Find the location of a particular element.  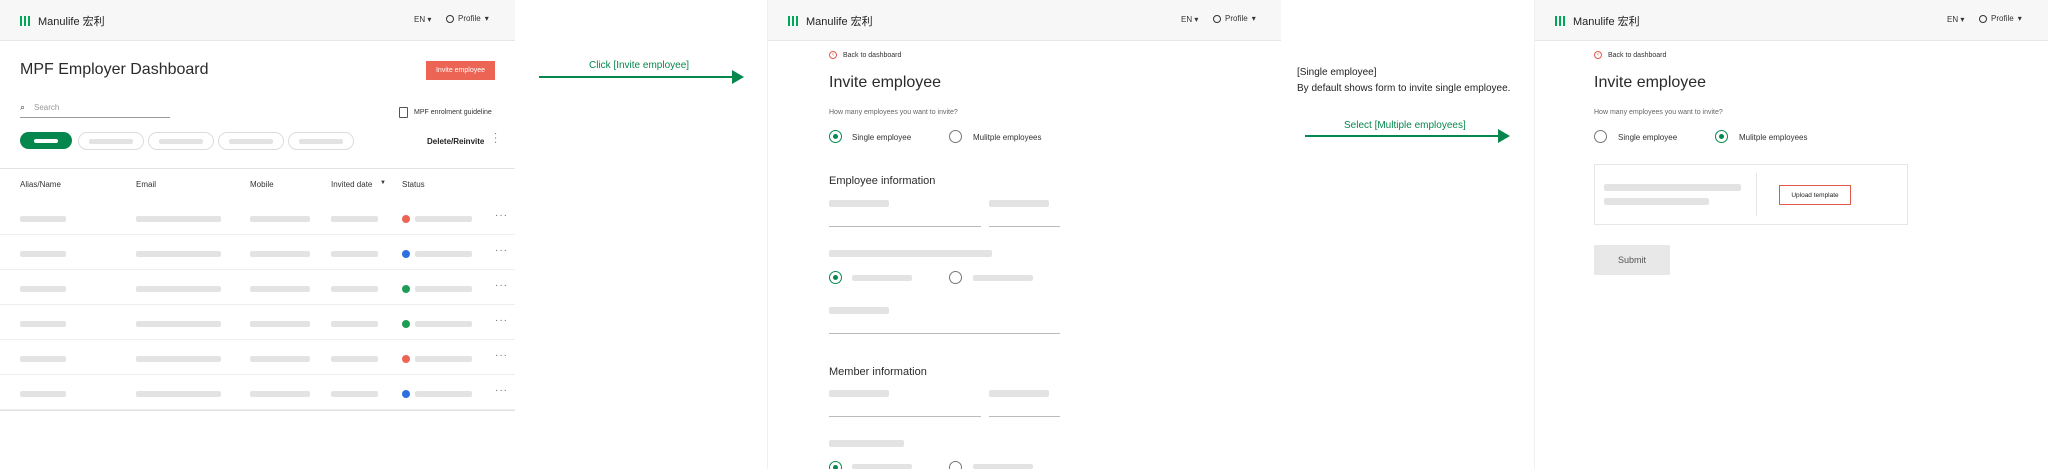

arrow-right-icon is located at coordinates (738, 77).